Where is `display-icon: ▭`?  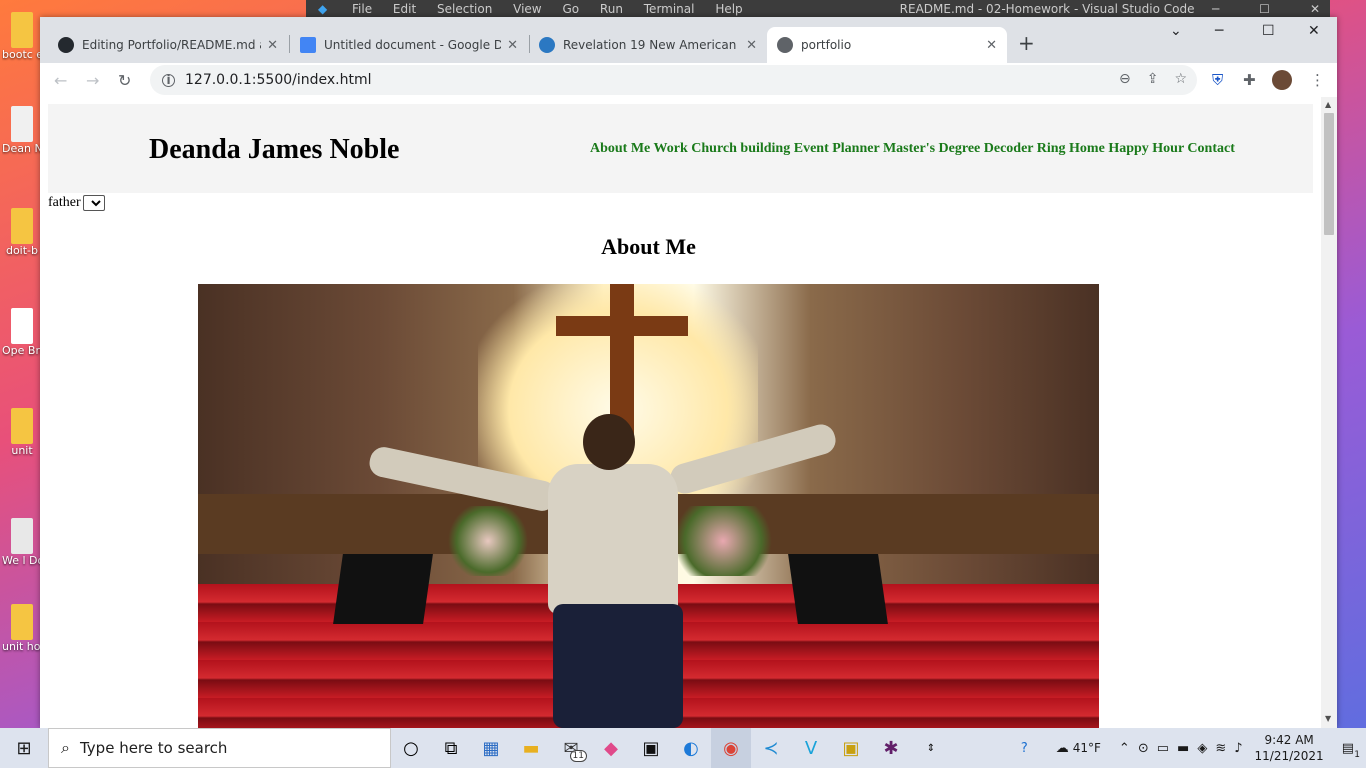
display-icon: ▭ is located at coordinates (1163, 748).